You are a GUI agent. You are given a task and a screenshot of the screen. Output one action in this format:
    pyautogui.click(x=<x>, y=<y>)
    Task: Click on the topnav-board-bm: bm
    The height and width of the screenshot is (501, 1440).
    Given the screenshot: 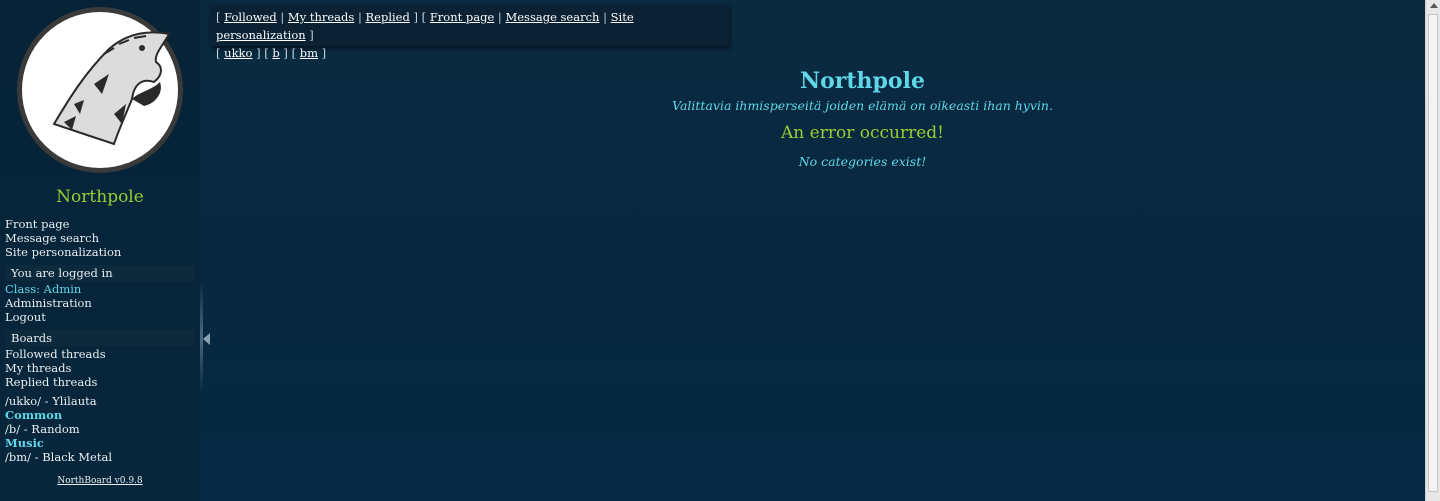 What is the action you would take?
    pyautogui.click(x=309, y=53)
    